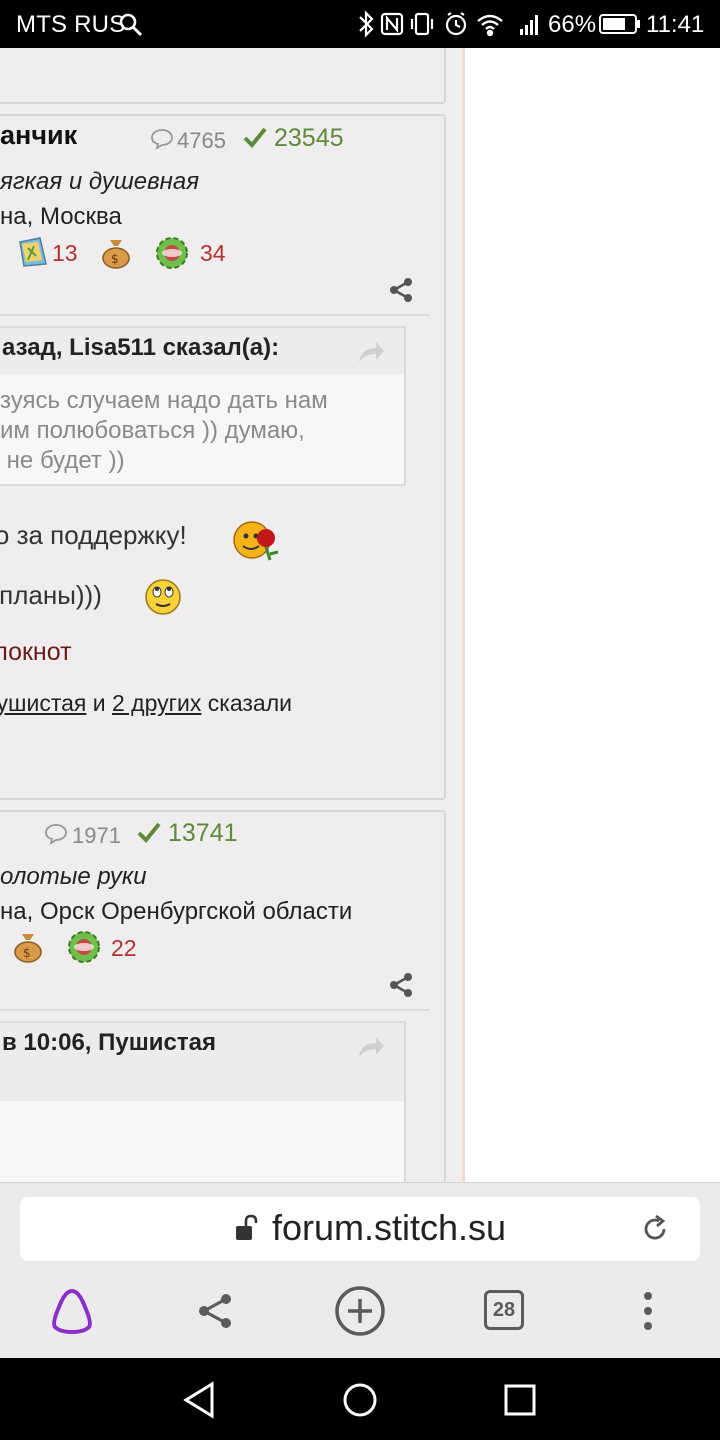 The width and height of the screenshot is (720, 1440). I want to click on home-icon, so click(360, 1400).